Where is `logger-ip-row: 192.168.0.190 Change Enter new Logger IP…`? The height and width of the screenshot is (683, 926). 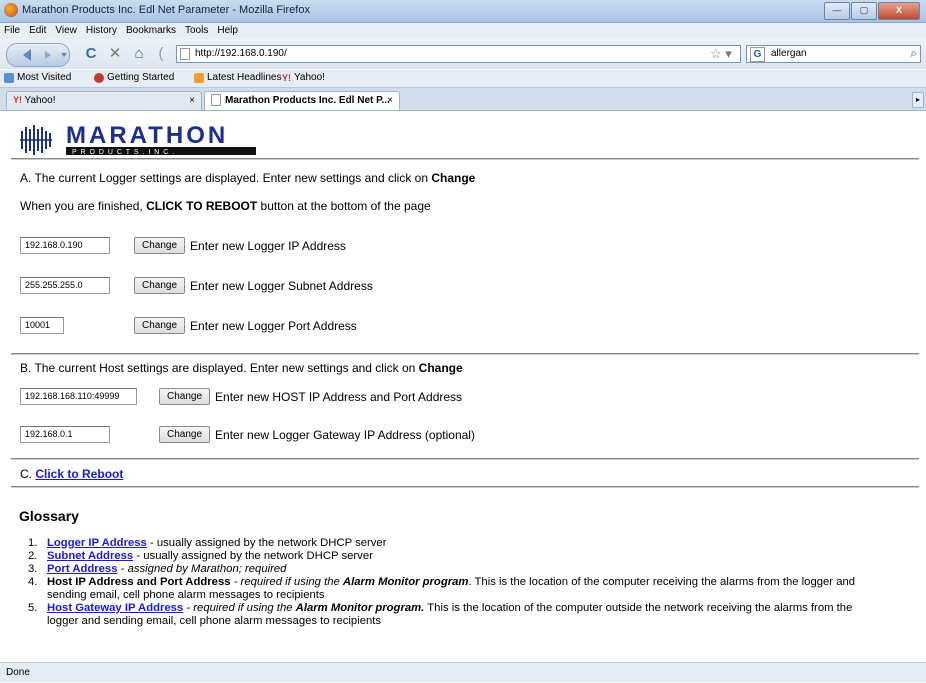 logger-ip-row: 192.168.0.190 Change Enter new Logger IP… is located at coordinates (183, 245).